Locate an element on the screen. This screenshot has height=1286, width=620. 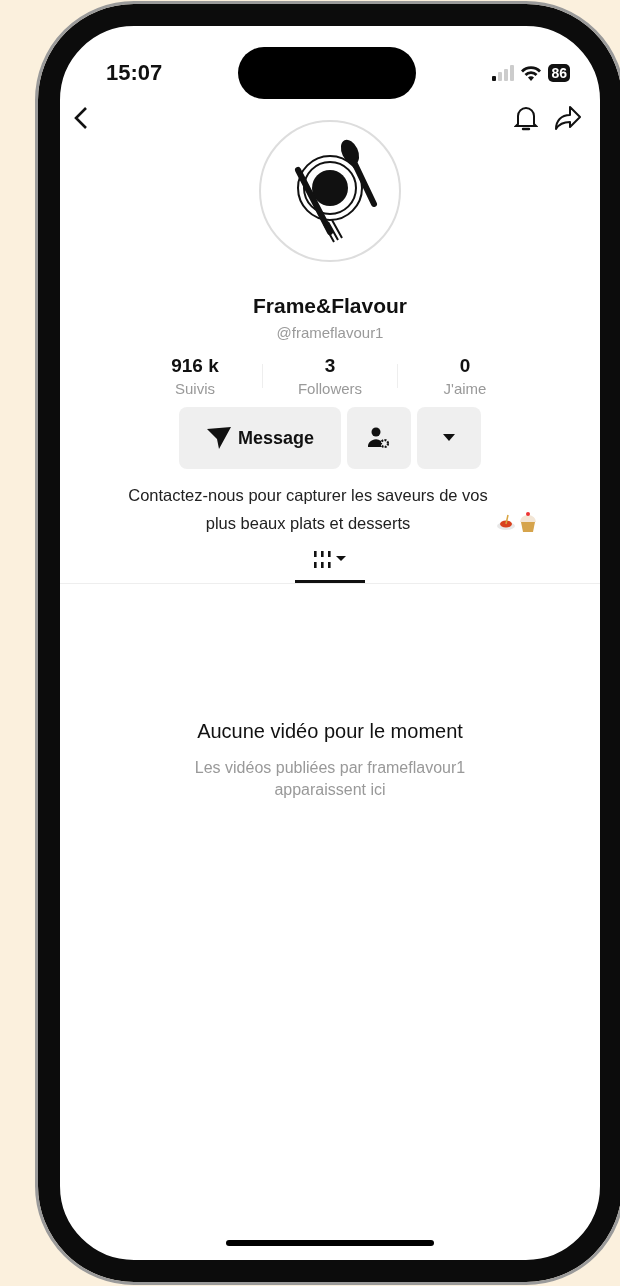
stat-label: Followers is located at coordinates (330, 388).